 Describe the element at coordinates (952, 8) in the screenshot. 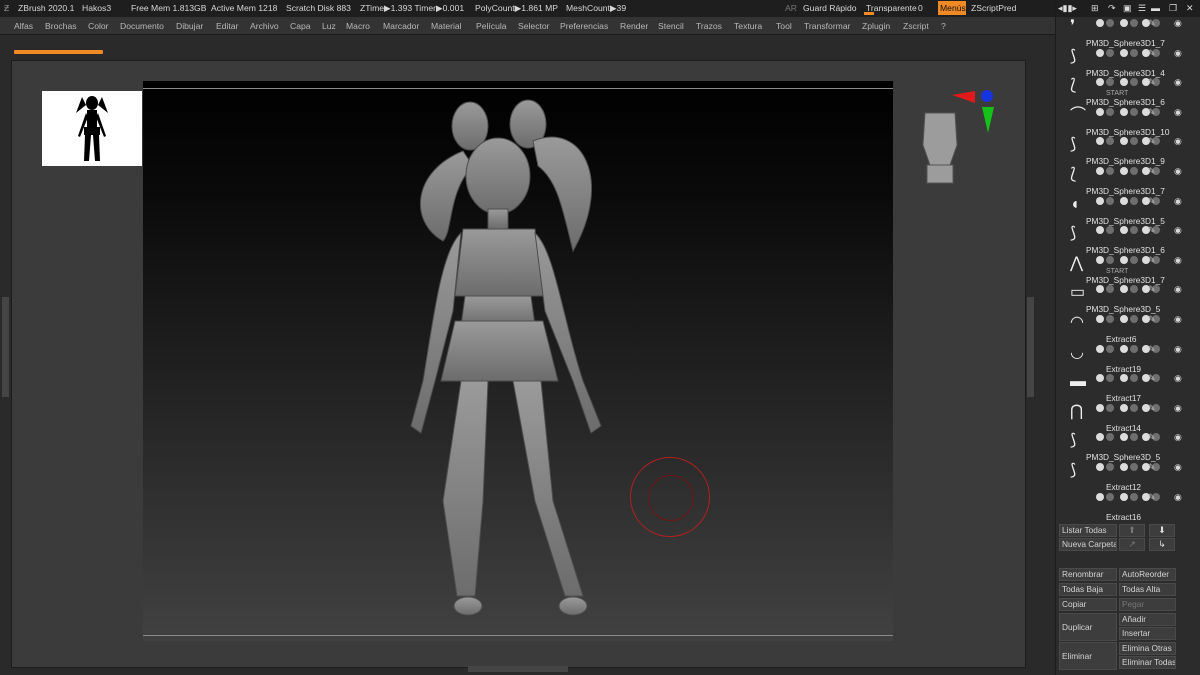

I see `menus-button: Menús` at that location.